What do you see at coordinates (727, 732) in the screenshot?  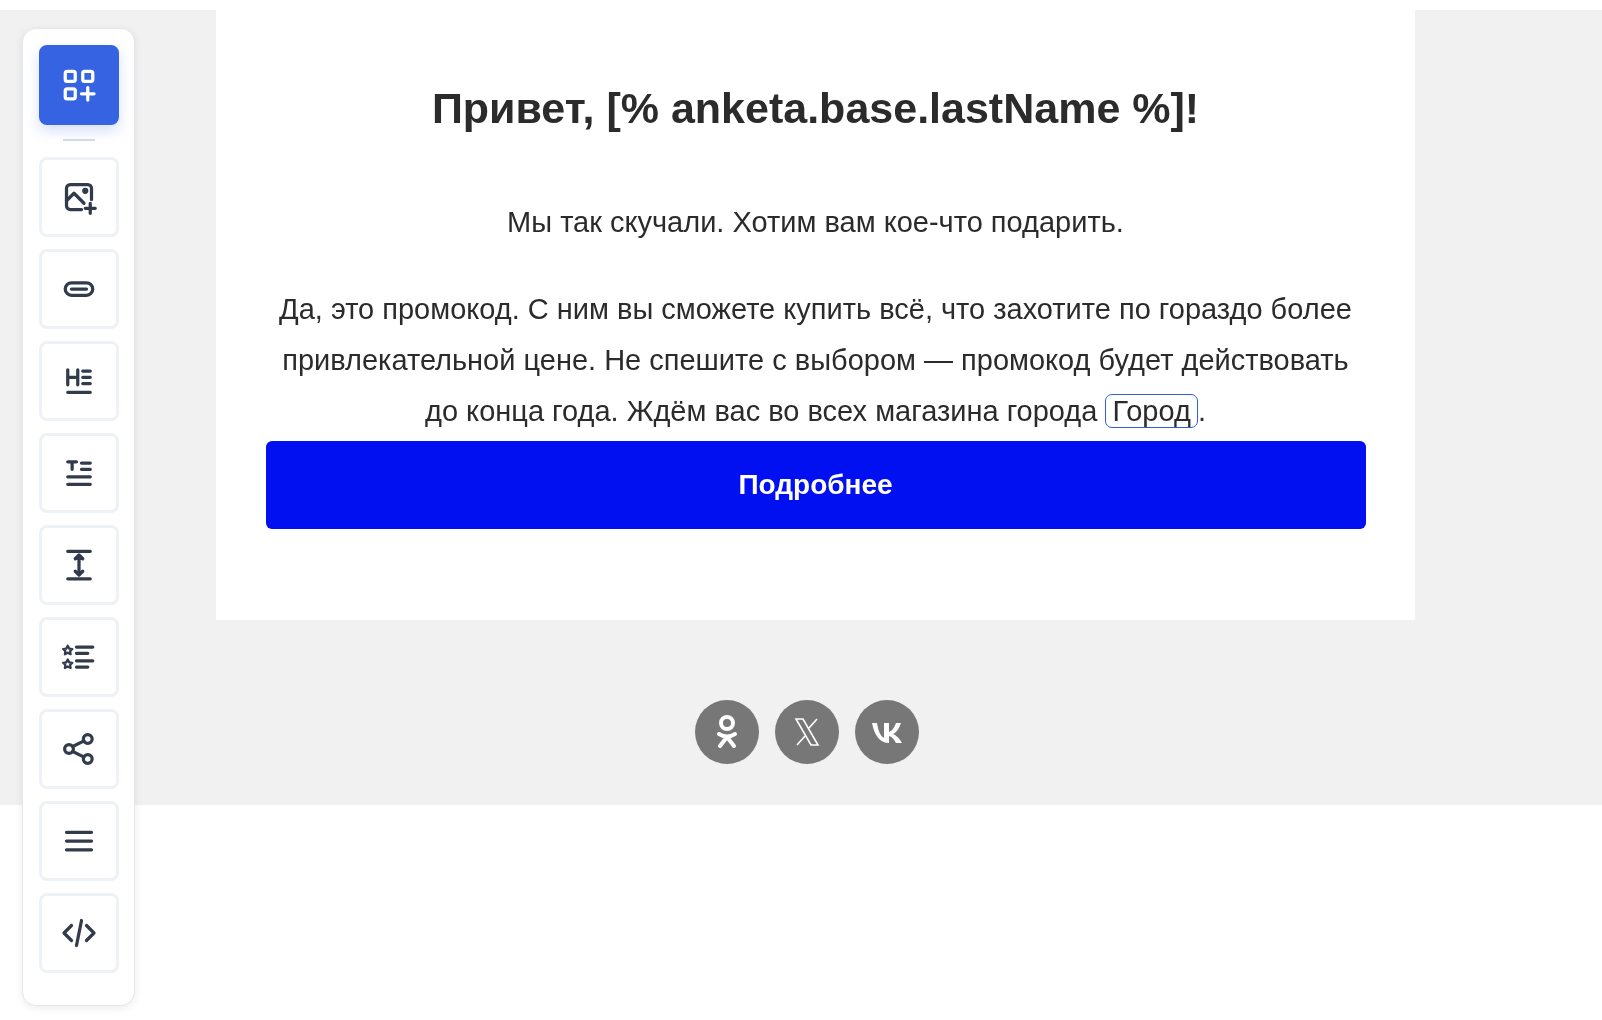 I see `ok-icon` at bounding box center [727, 732].